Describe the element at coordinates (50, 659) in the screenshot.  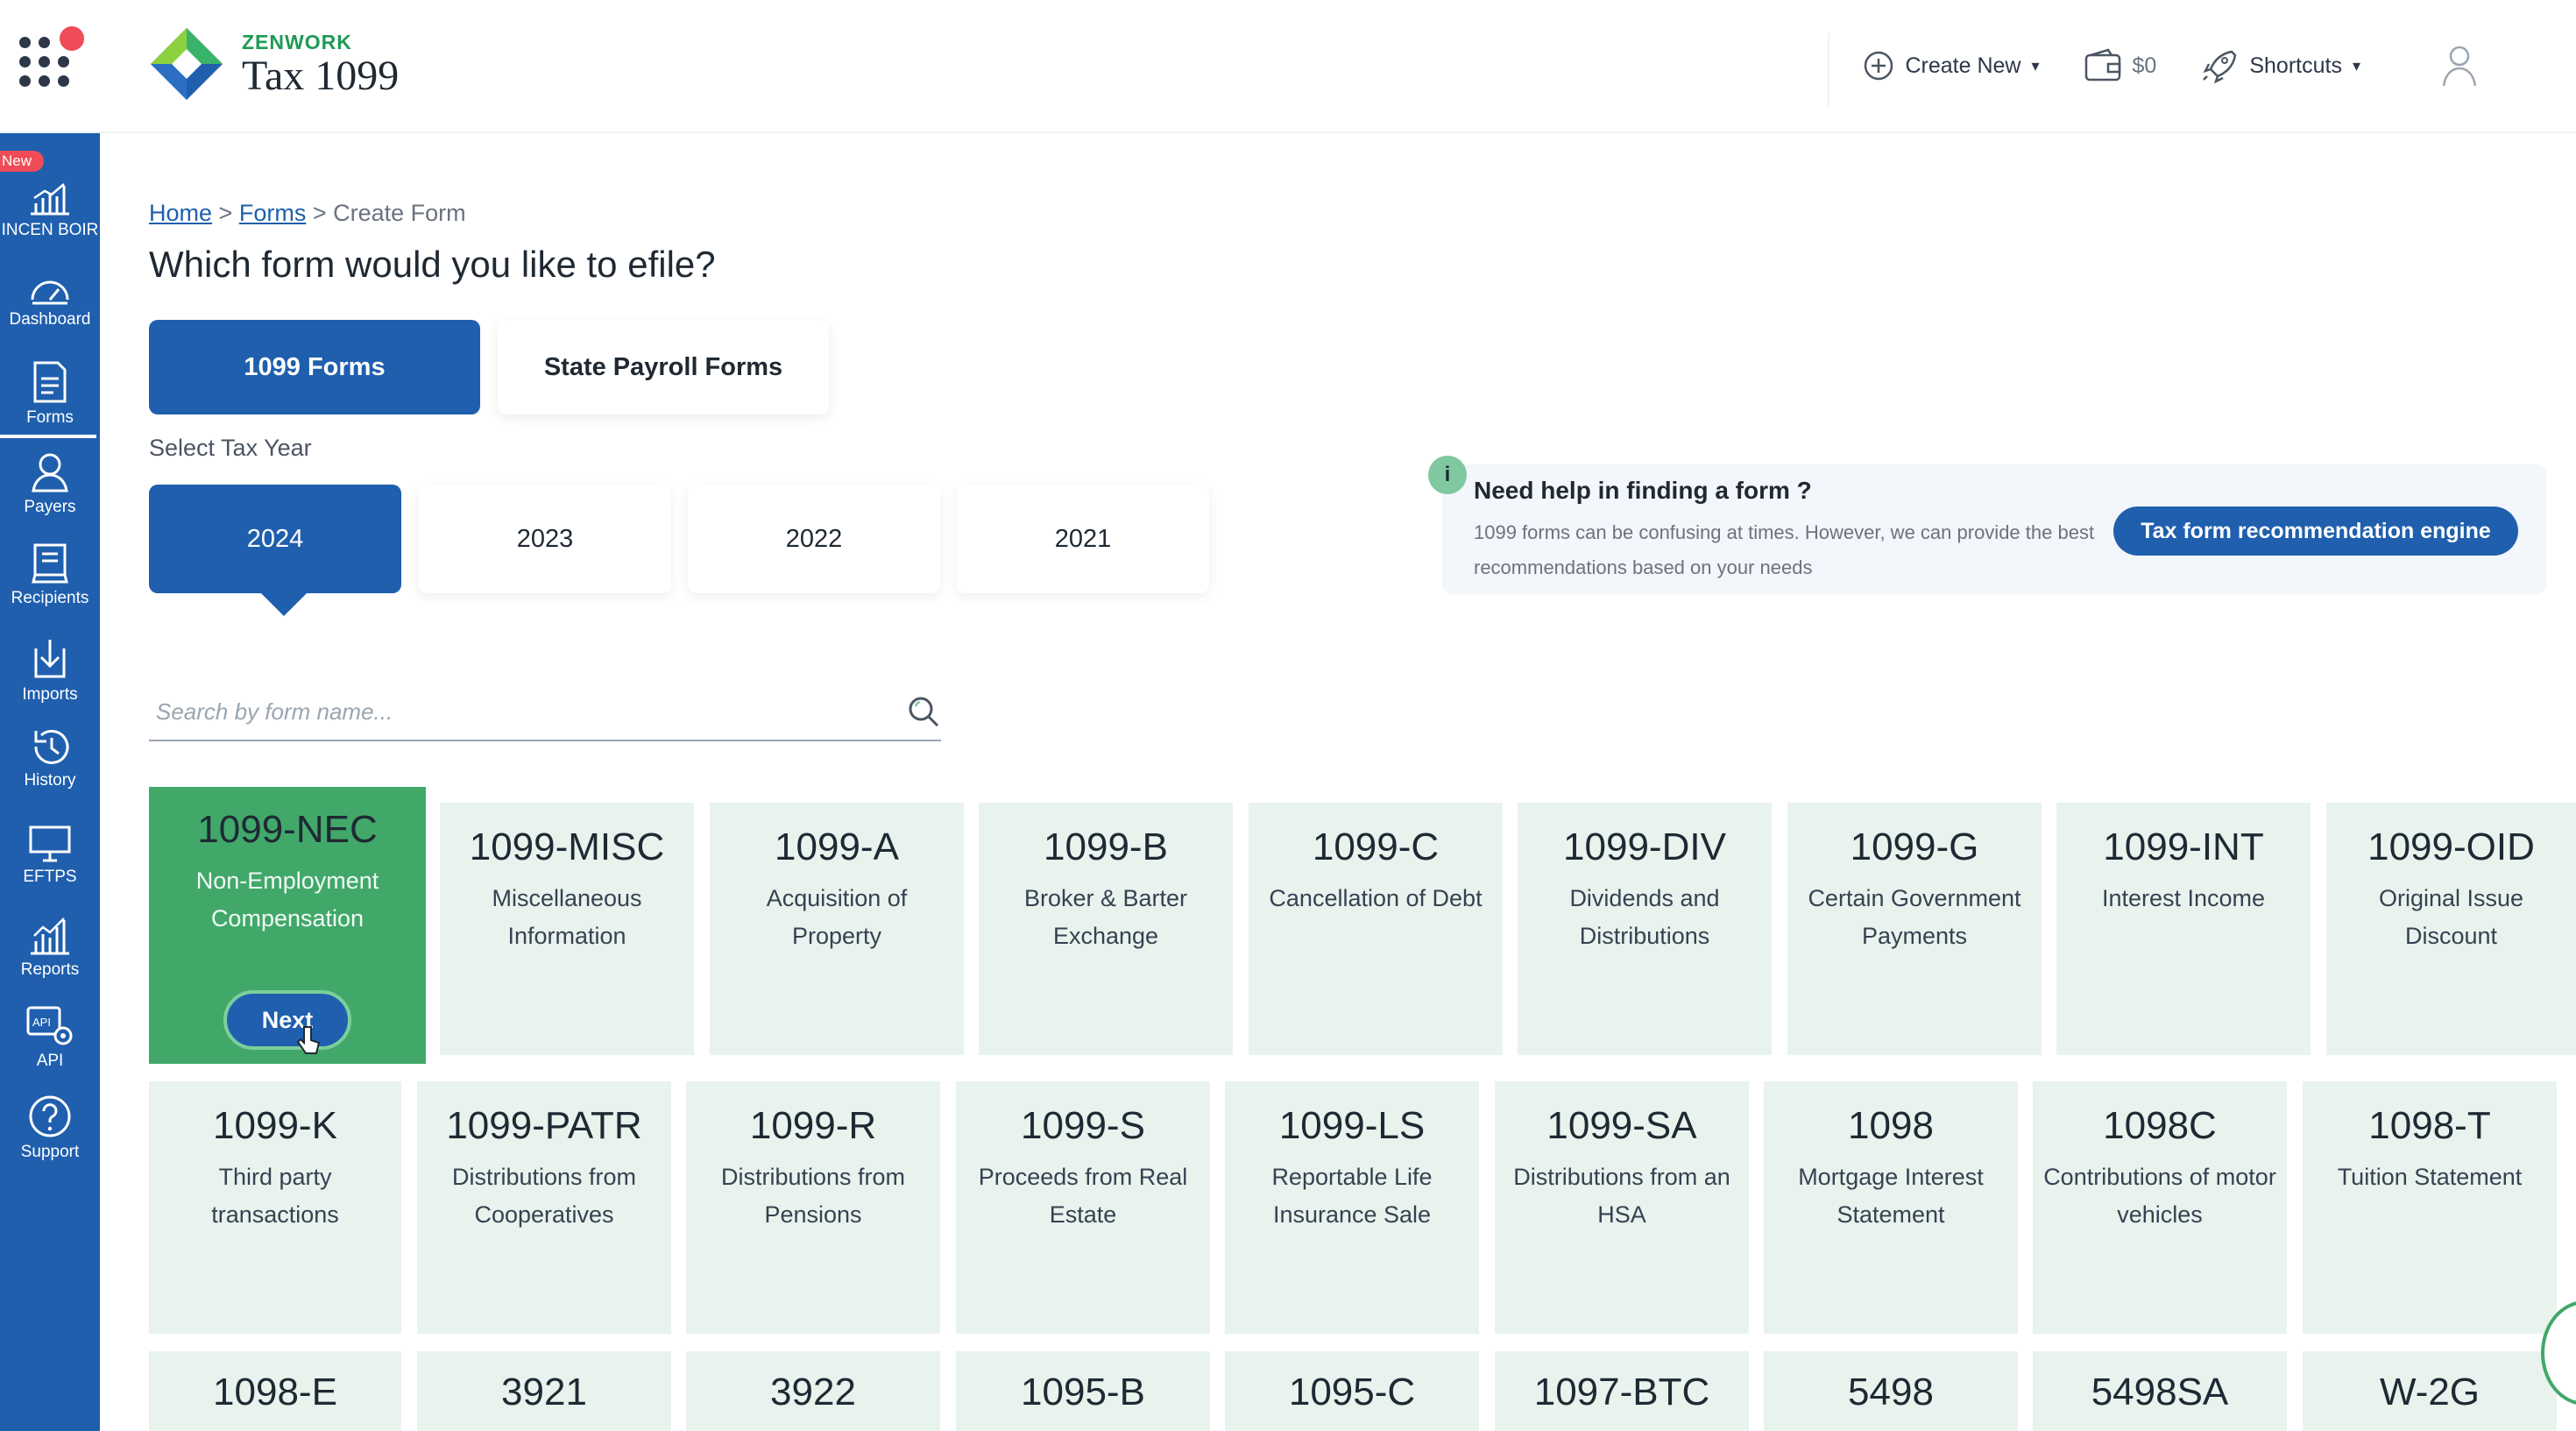
I see `download-icon` at that location.